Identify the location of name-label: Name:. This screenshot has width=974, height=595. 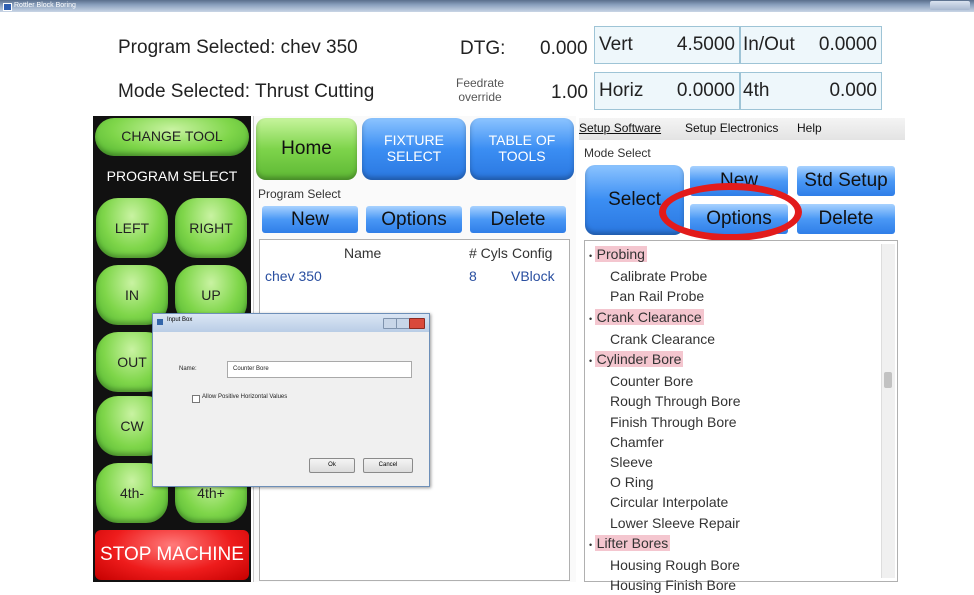
(188, 369).